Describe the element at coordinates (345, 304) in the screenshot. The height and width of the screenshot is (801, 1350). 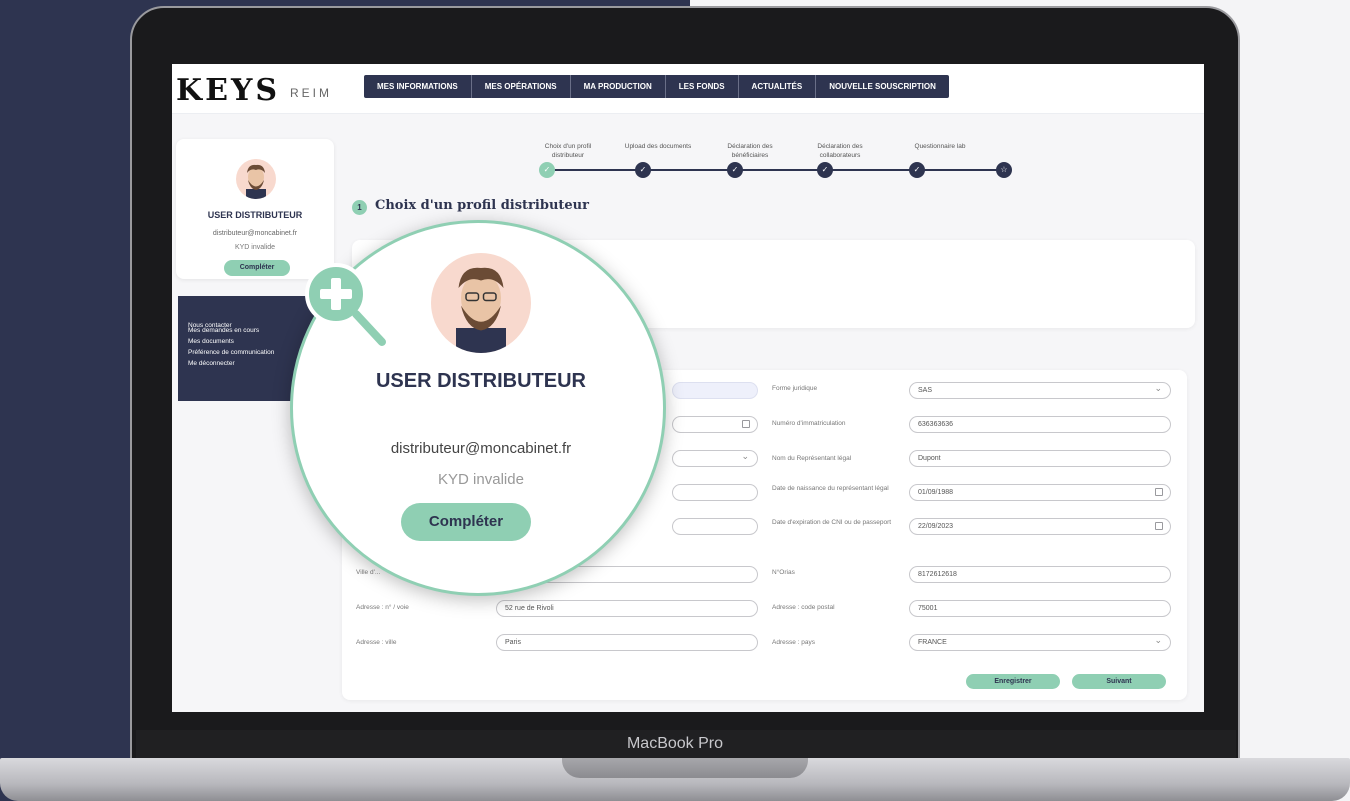
I see `zoom-in-icon` at that location.